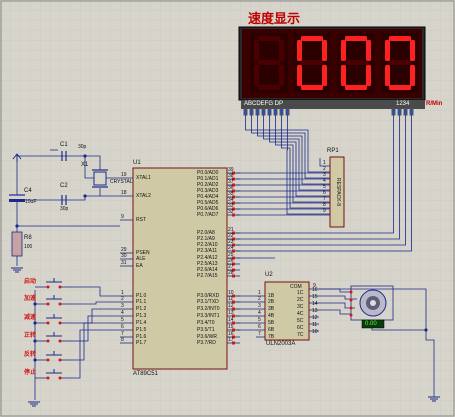  I want to click on driver-pin-name: 6C, so click(300, 328).